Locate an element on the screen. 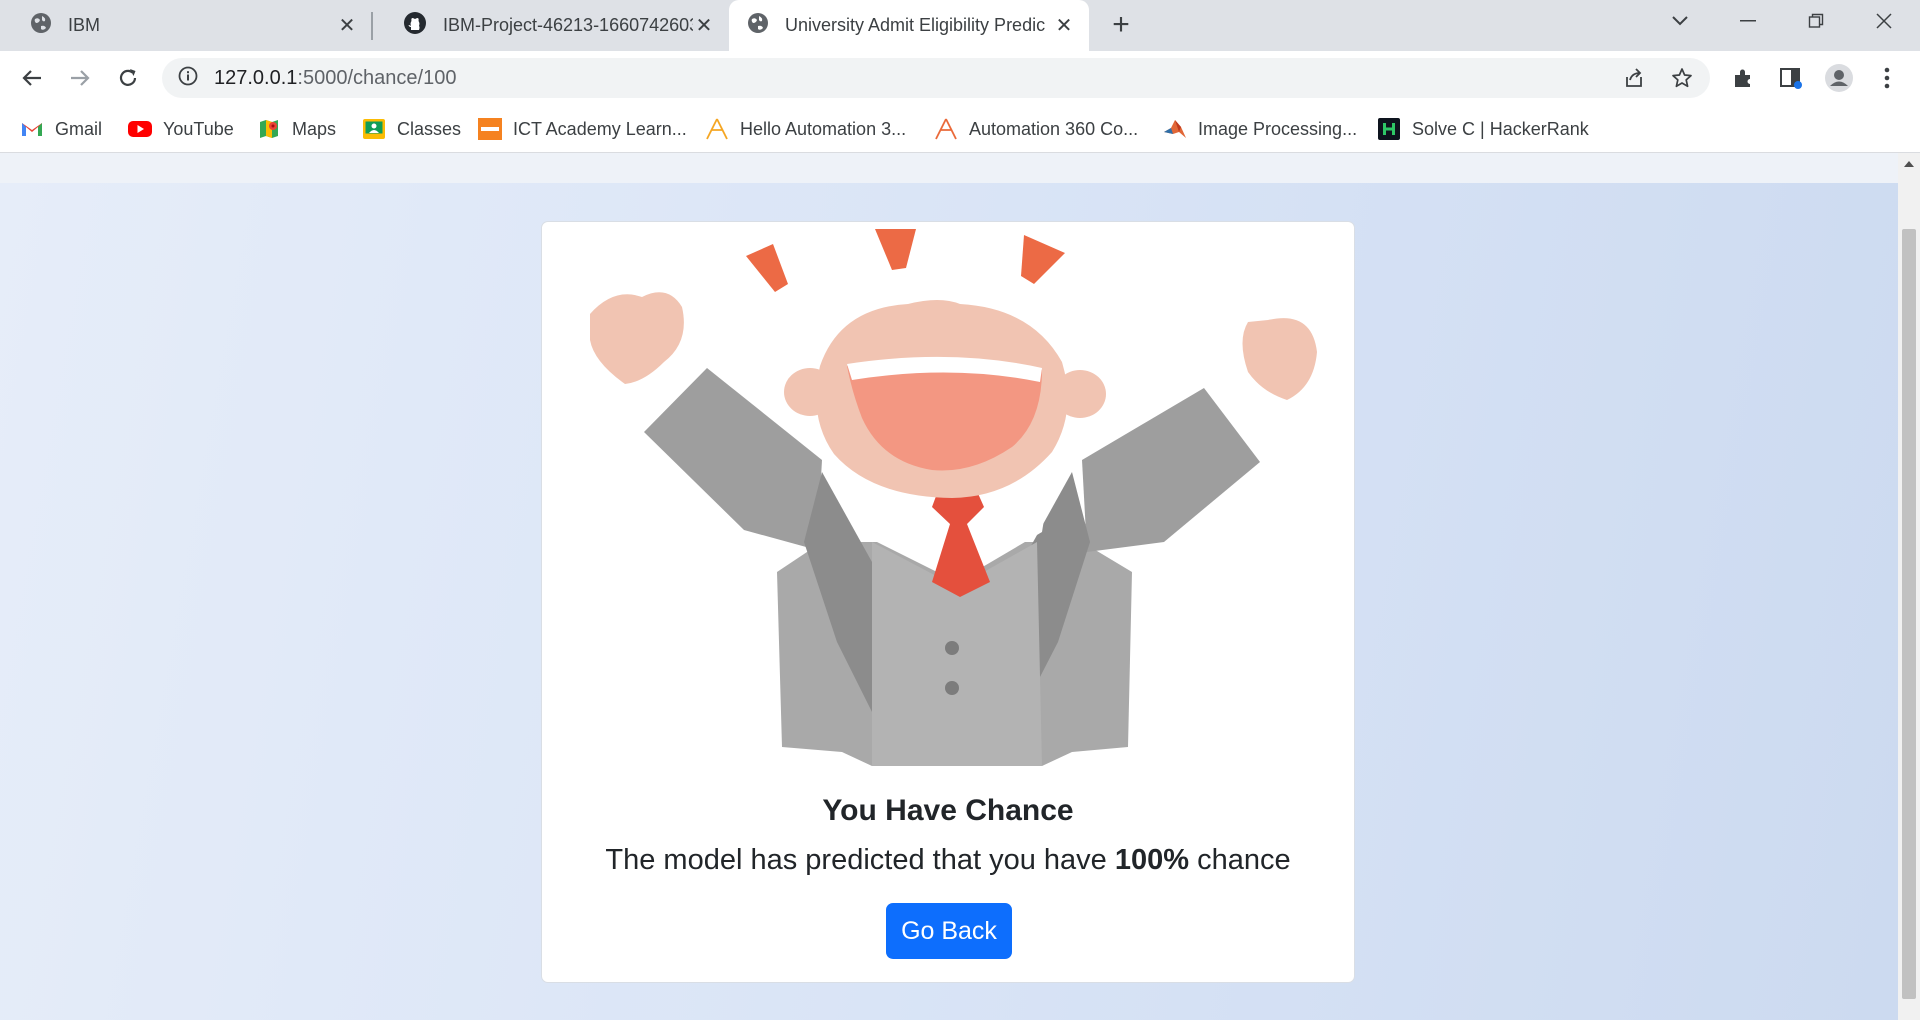  url-path: :5000/chance/100 is located at coordinates (377, 77).